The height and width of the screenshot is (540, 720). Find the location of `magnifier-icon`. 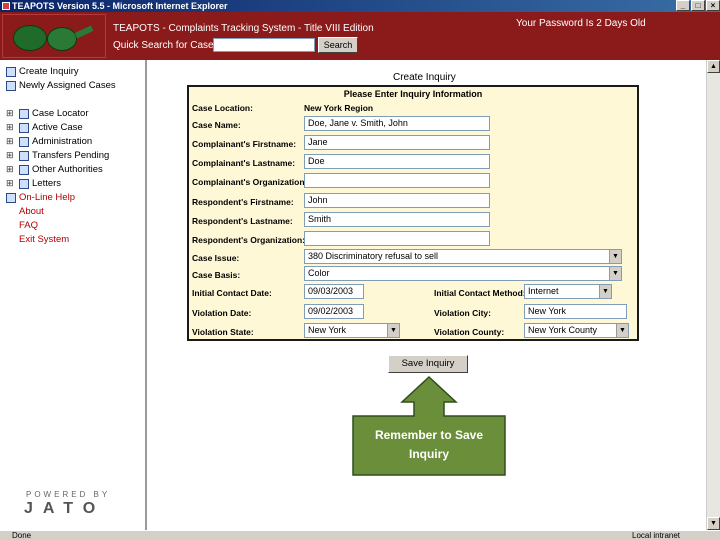

magnifier-icon is located at coordinates (24, 113).